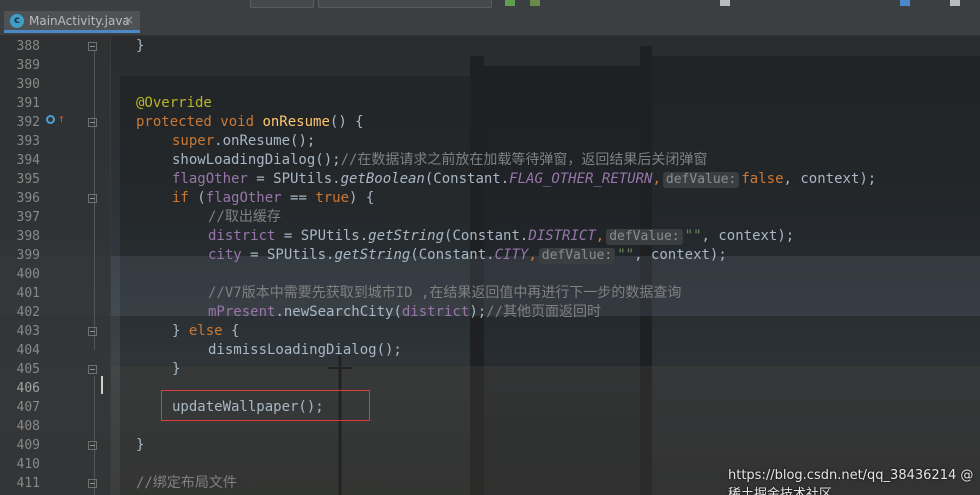 This screenshot has width=980, height=495. Describe the element at coordinates (435, 312) in the screenshot. I see `code-token: district` at that location.